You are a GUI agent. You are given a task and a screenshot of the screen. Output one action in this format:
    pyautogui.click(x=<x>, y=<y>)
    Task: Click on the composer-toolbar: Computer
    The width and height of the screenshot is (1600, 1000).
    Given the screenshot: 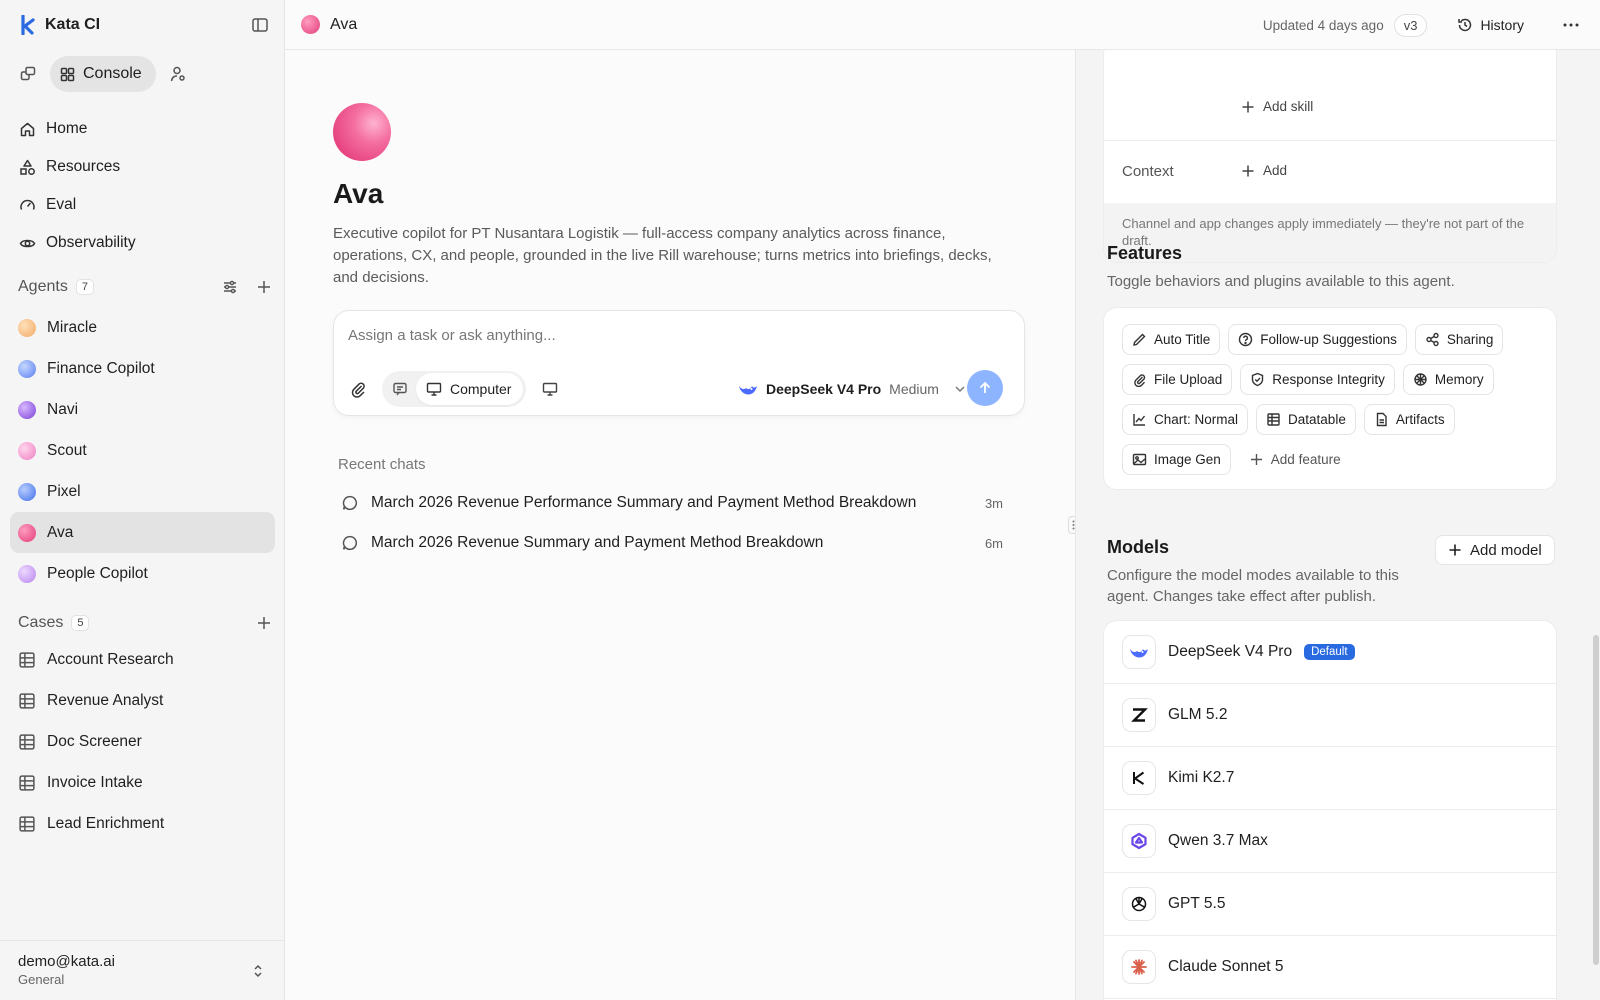 What is the action you would take?
    pyautogui.click(x=454, y=389)
    